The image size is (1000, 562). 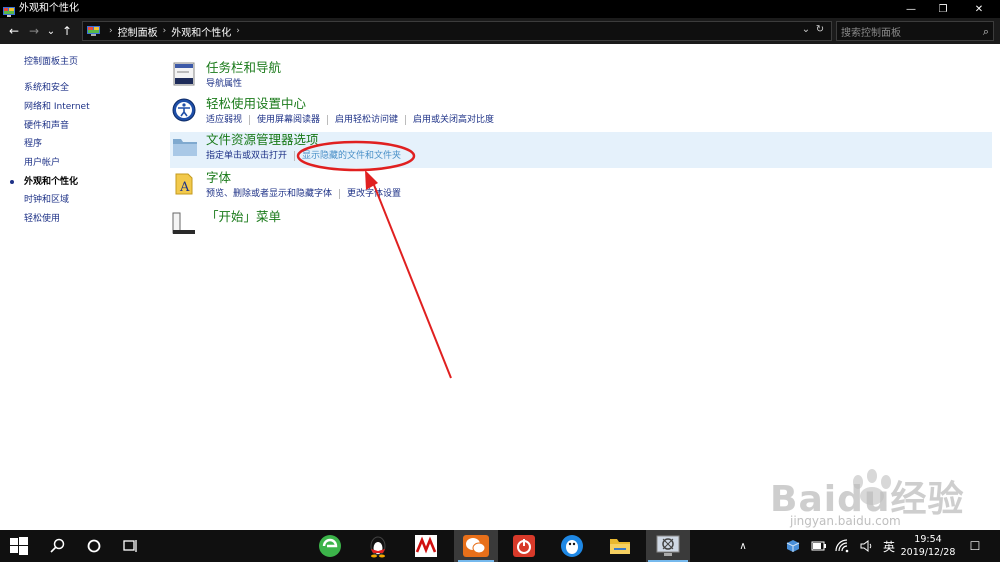 I want to click on active-indicator, so click(x=12, y=182).